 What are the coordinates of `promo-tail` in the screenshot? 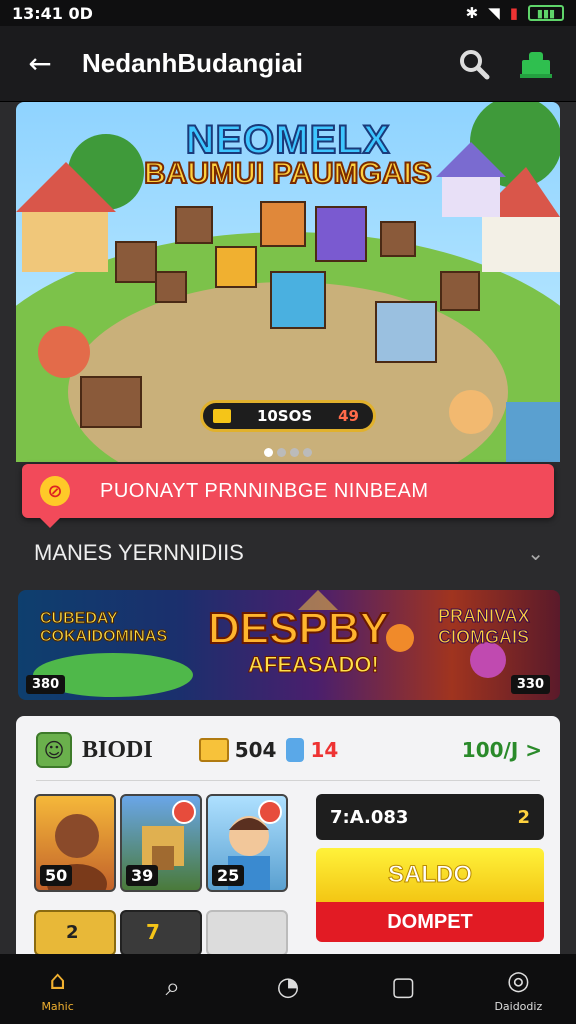 It's located at (50, 523).